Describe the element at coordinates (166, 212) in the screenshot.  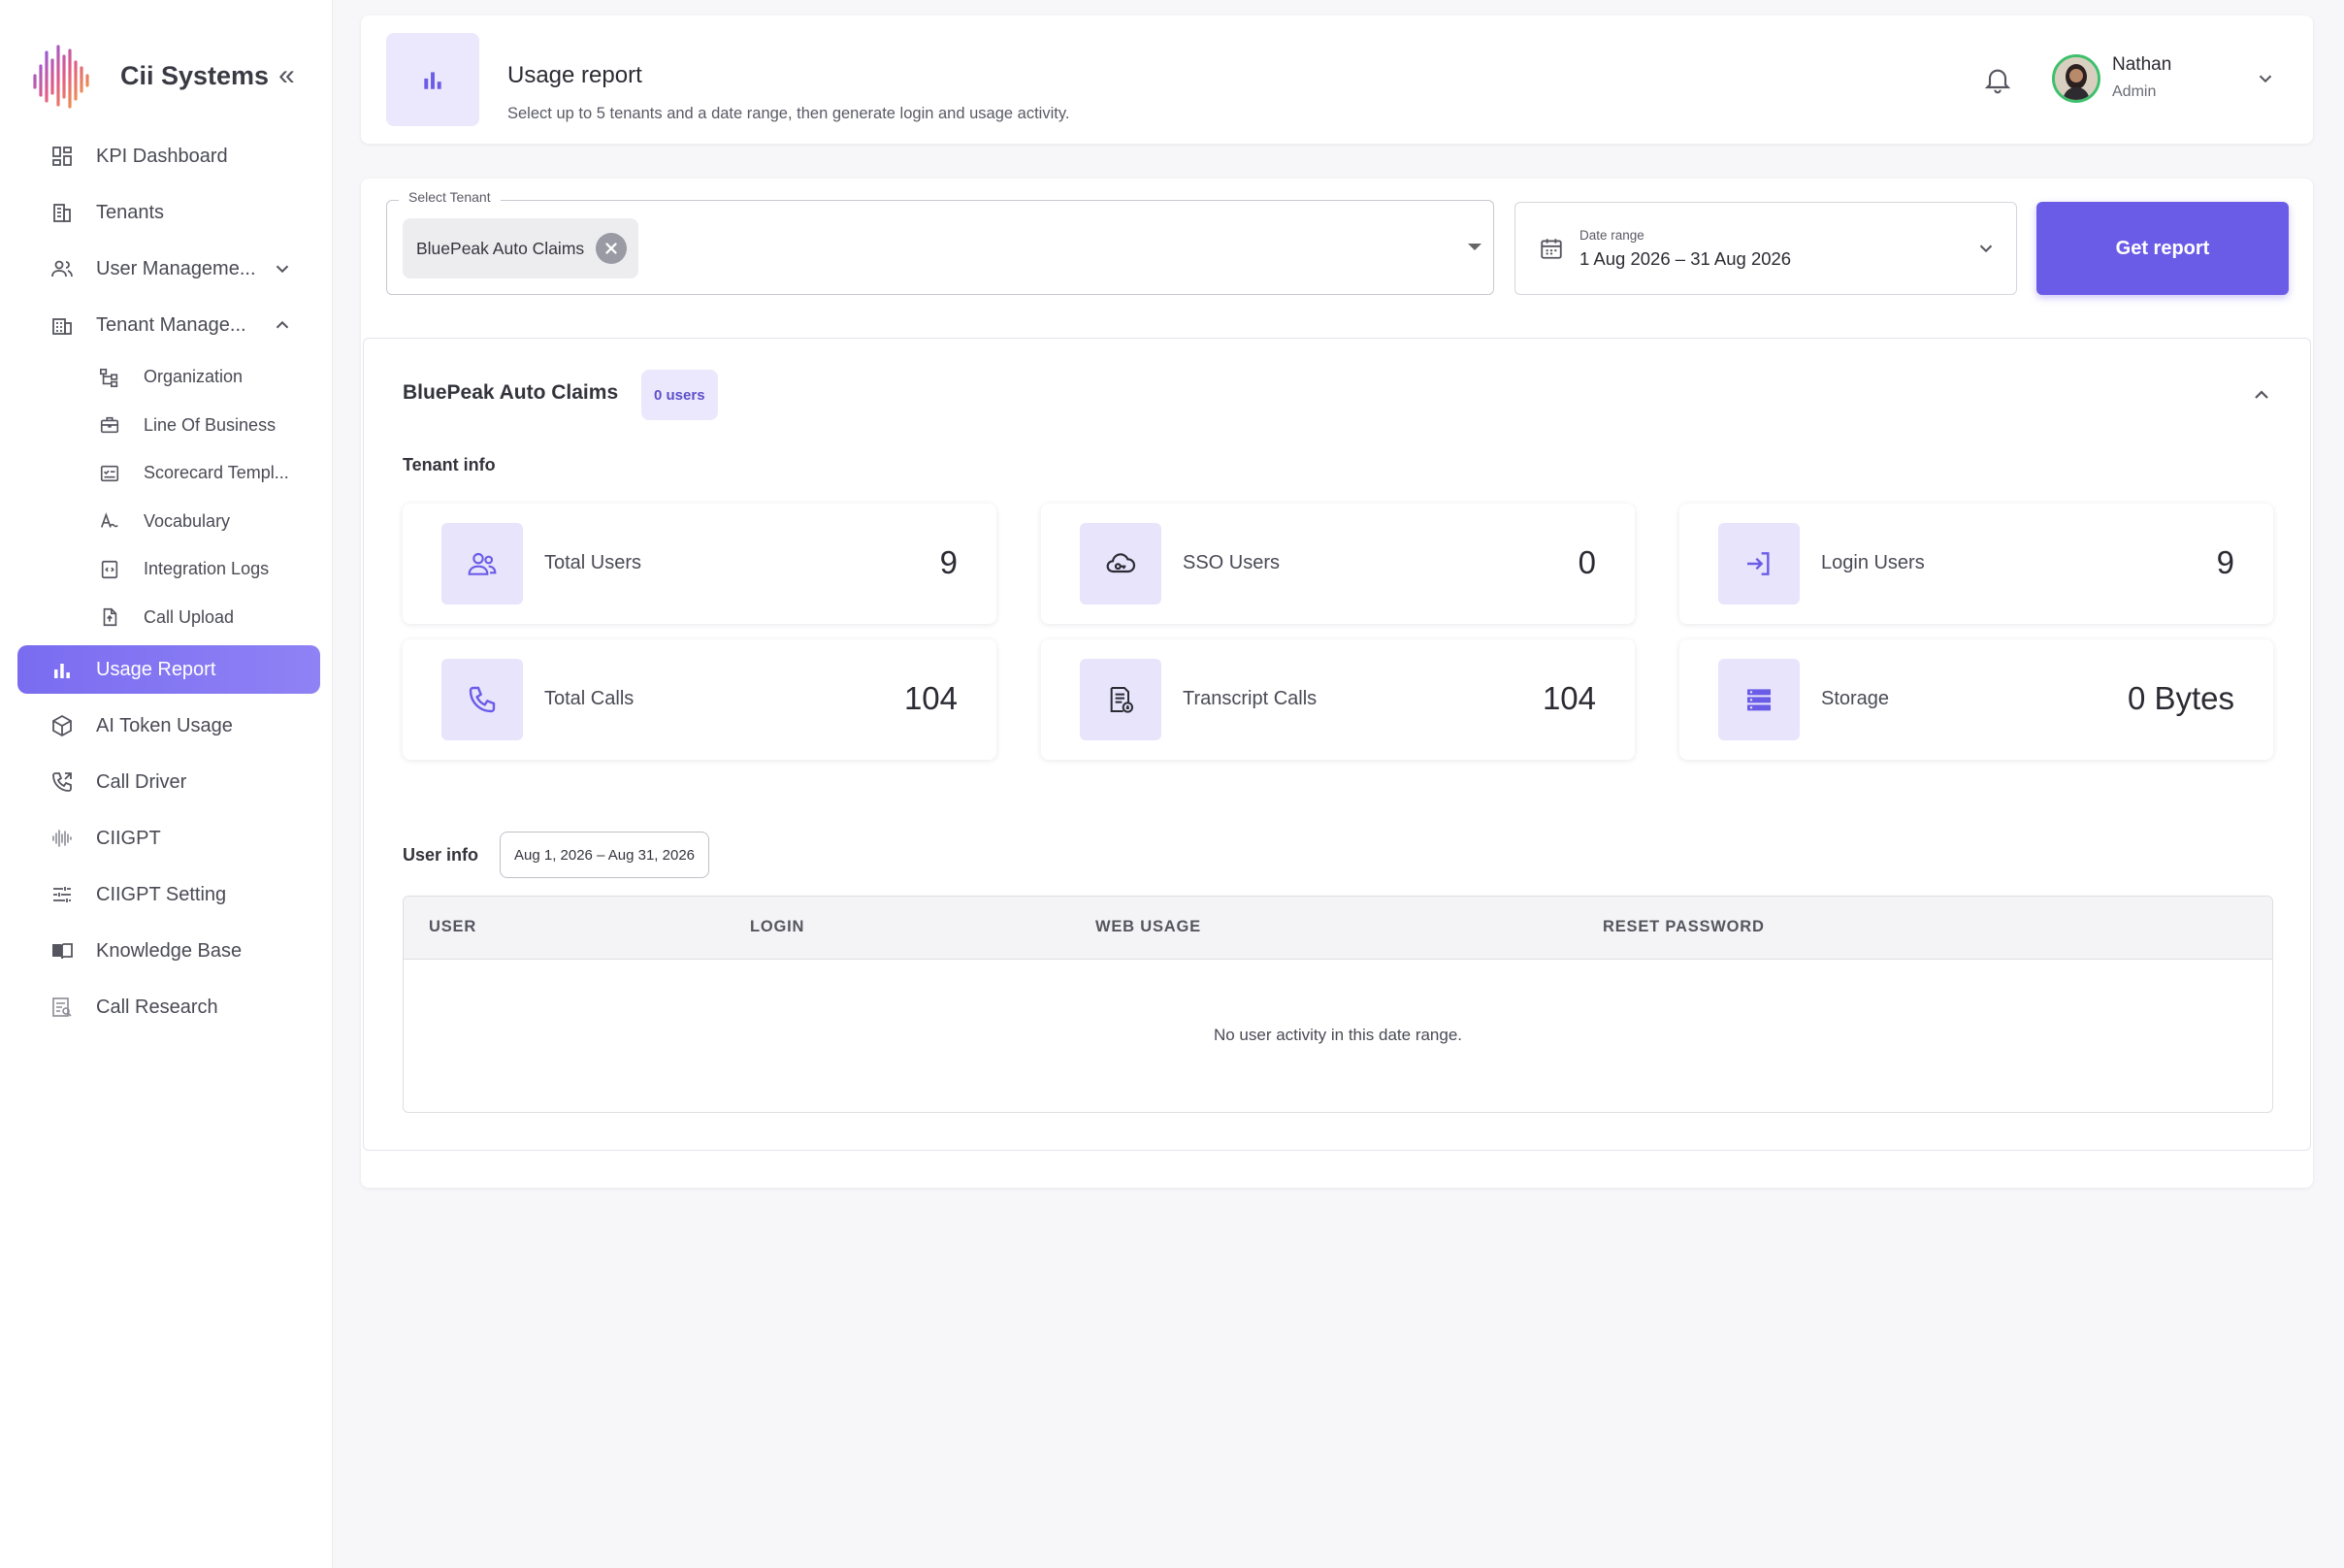
I see `sidebar-item-tenants: Tenants` at that location.